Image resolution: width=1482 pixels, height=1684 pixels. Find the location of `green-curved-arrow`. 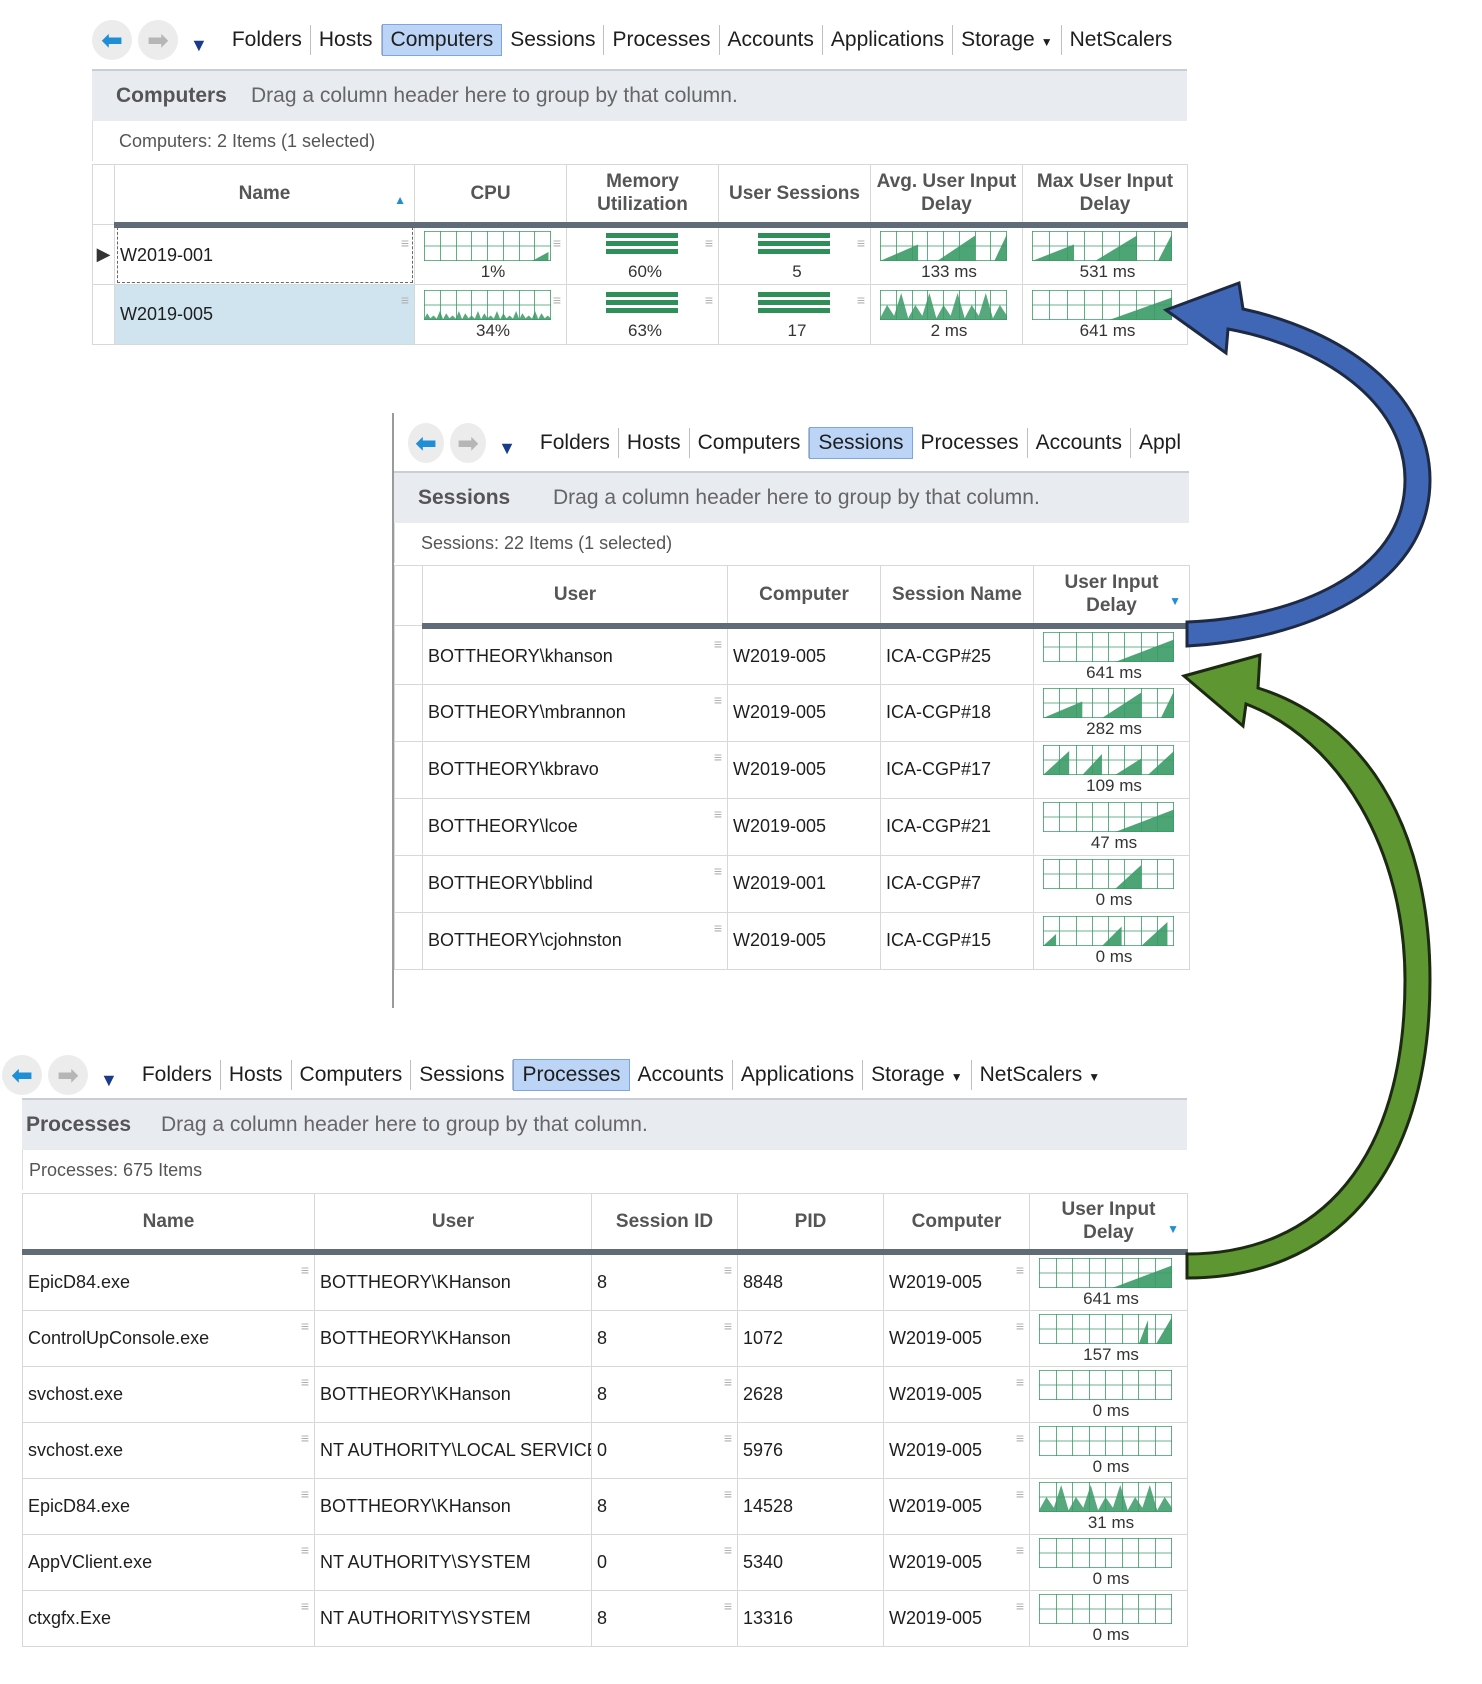

green-curved-arrow is located at coordinates (1306, 966).